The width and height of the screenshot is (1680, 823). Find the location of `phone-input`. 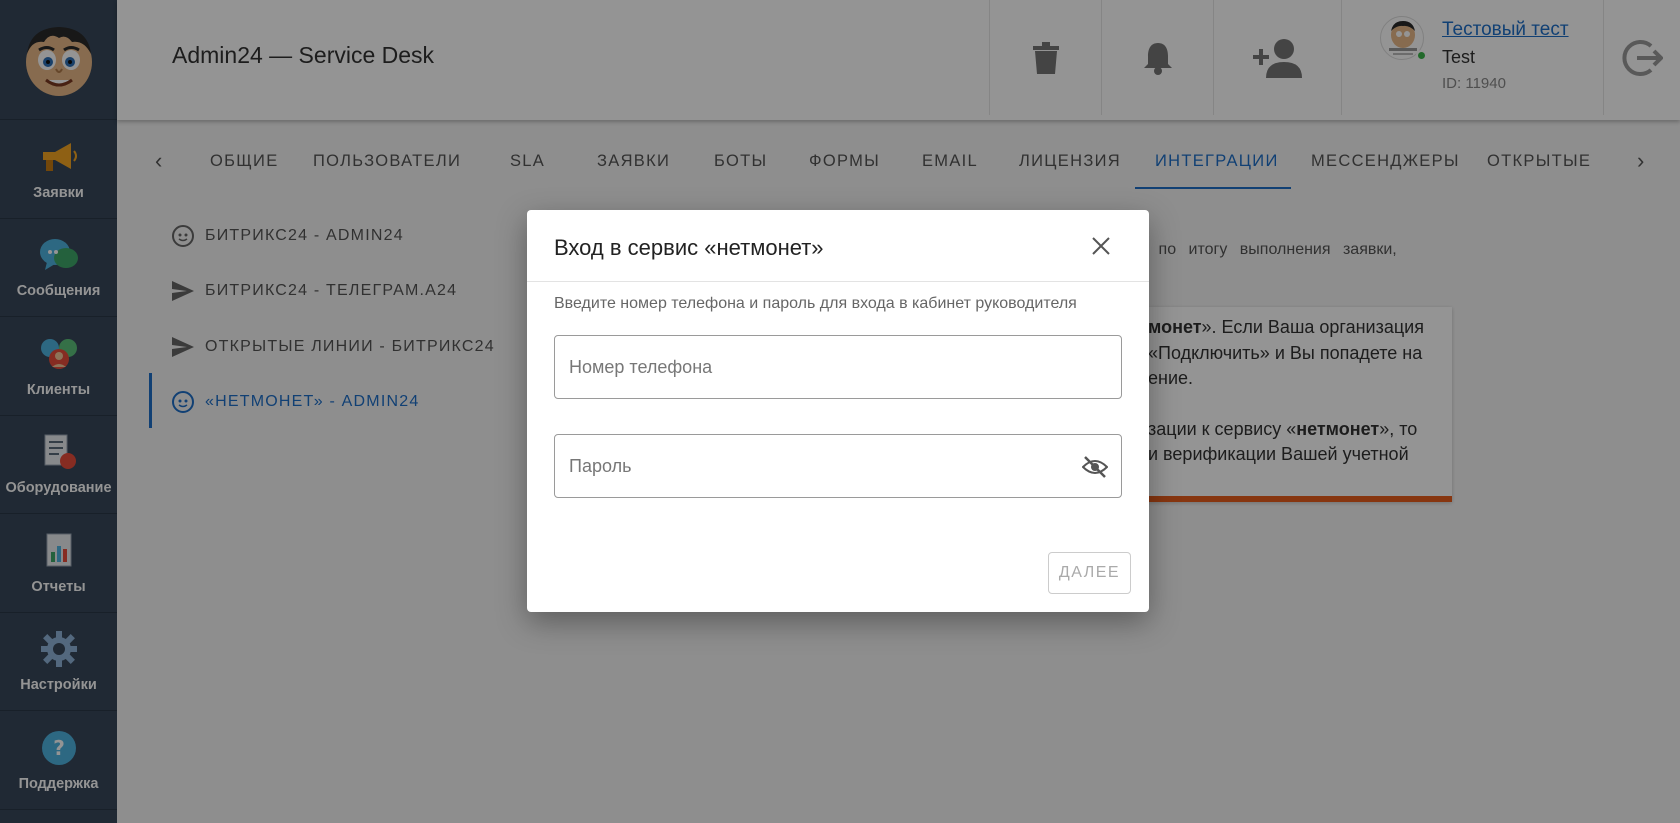

phone-input is located at coordinates (819, 367).